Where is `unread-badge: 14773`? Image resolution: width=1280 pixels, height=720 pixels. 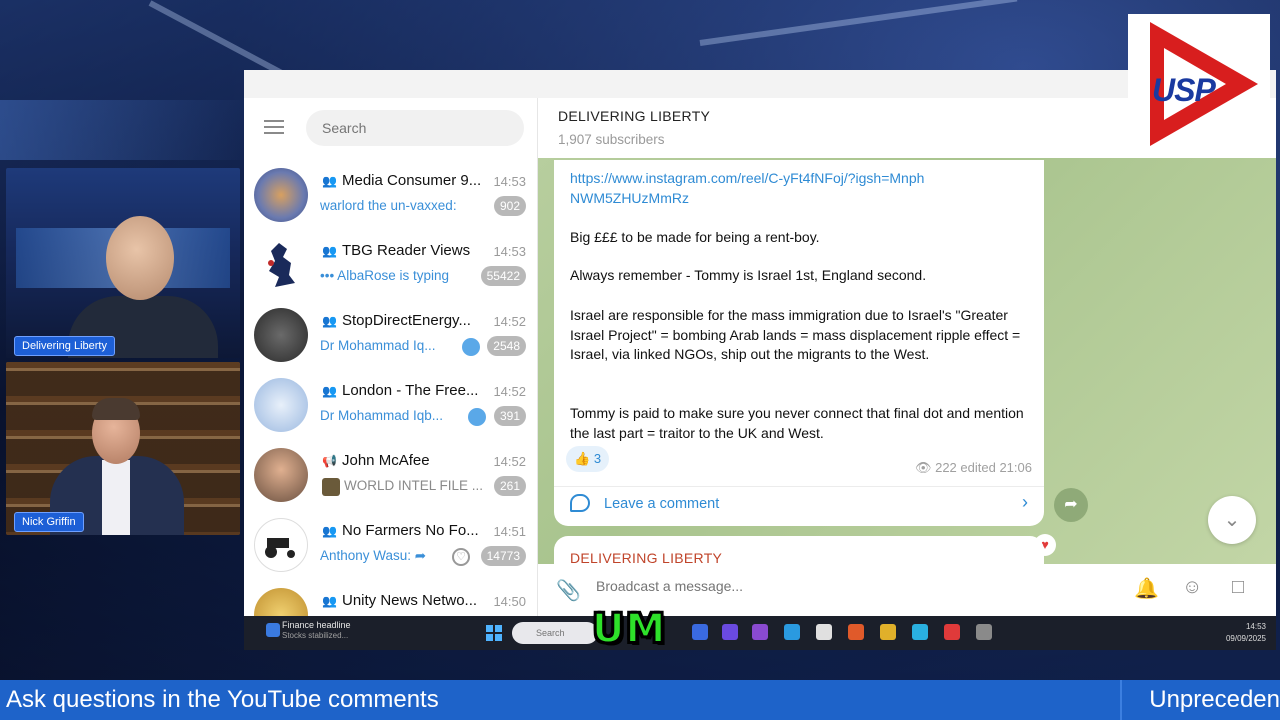
unread-badge: 14773 is located at coordinates (503, 556).